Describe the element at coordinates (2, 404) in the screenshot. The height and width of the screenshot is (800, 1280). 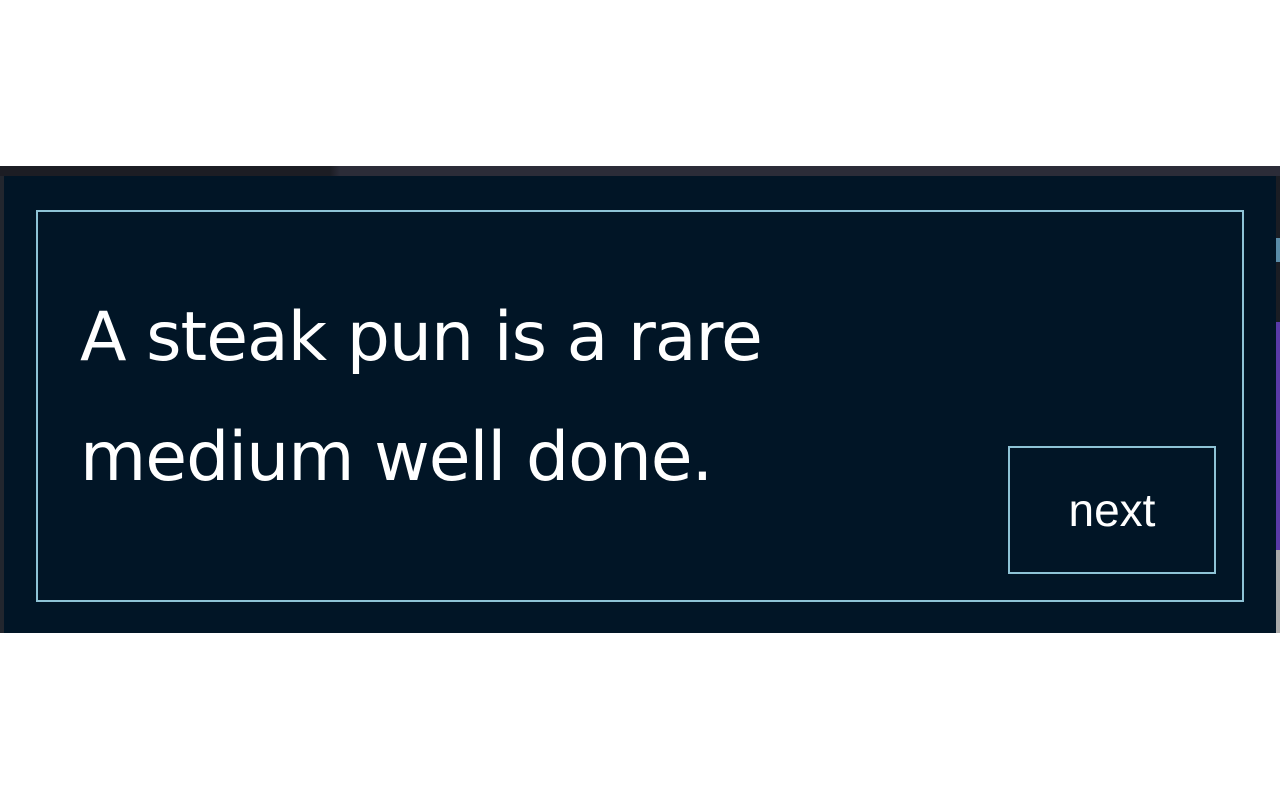
I see `left-edge` at that location.